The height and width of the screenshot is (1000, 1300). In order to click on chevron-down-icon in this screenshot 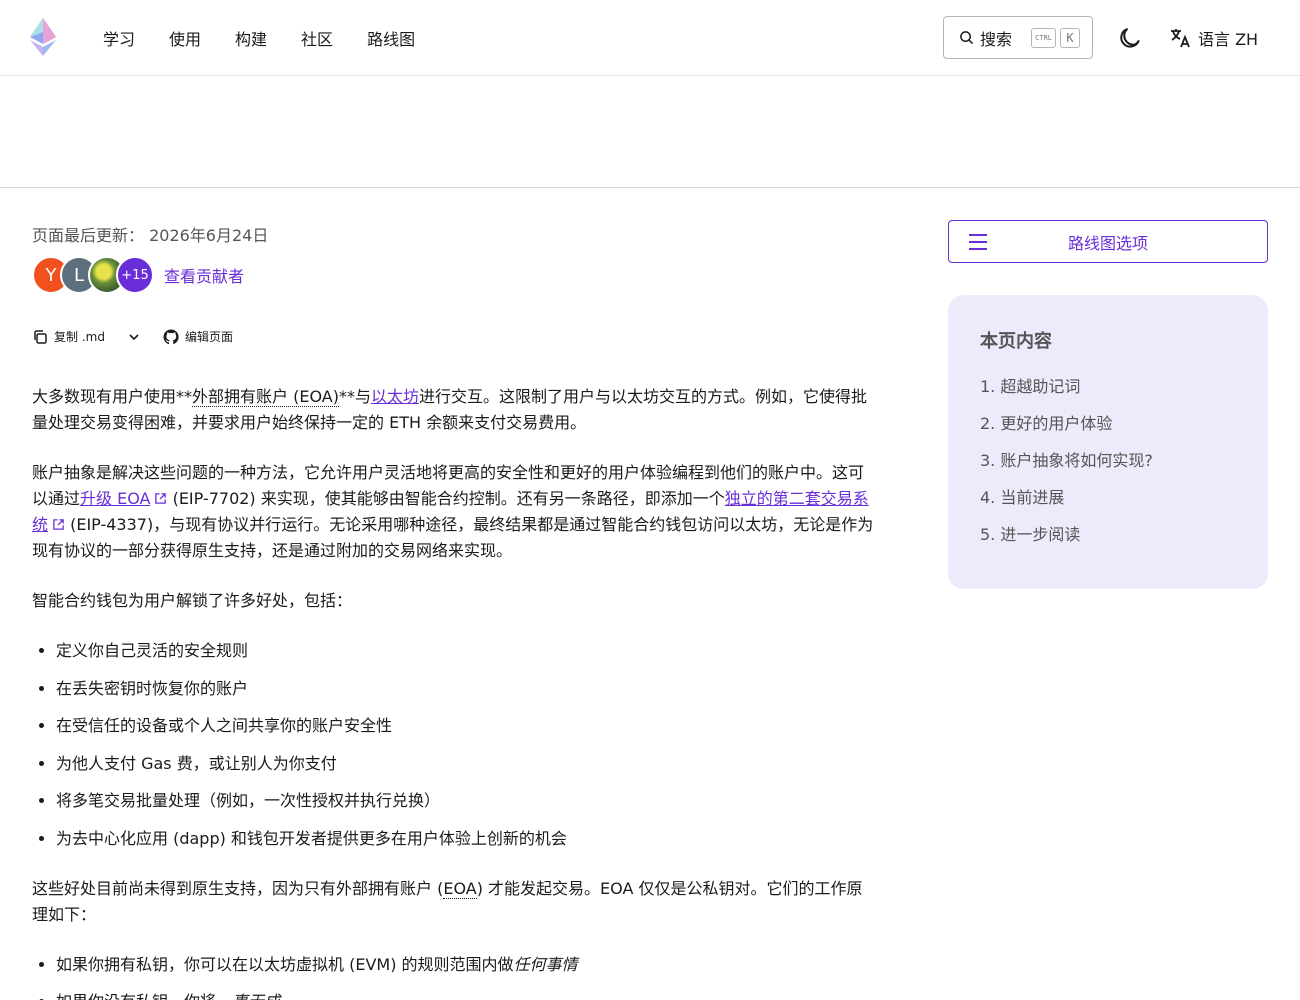, I will do `click(134, 337)`.